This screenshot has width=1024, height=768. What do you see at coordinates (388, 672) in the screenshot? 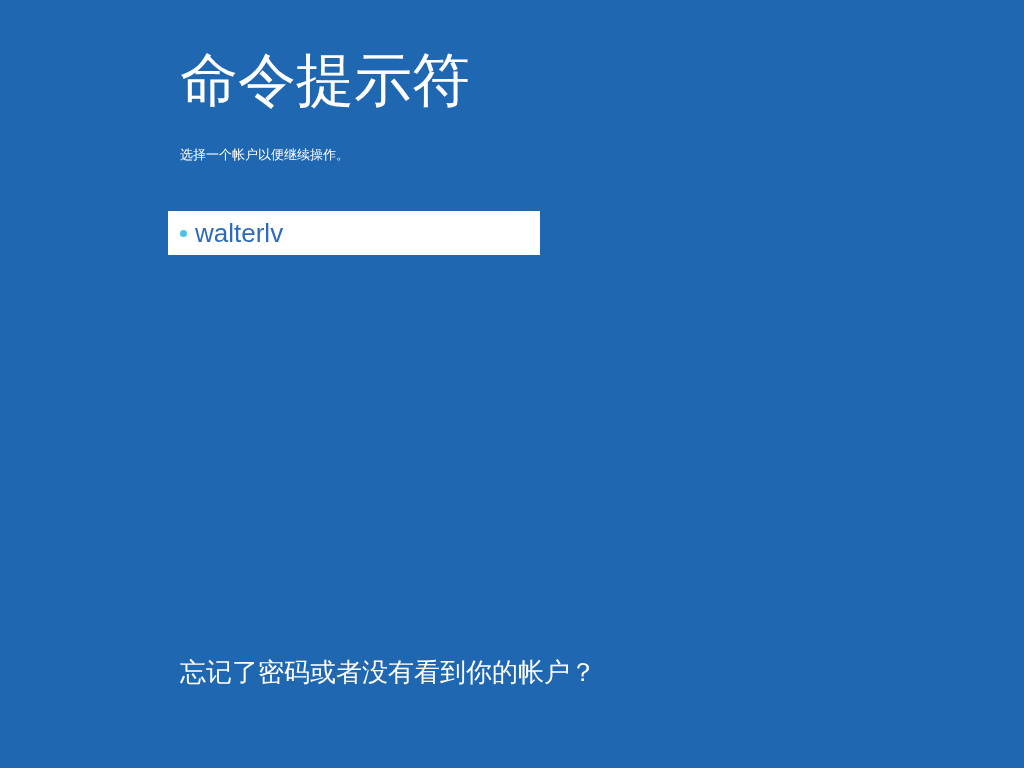
I see `forgot-password-link: 忘记了密码或者没有看到你的帐户？` at bounding box center [388, 672].